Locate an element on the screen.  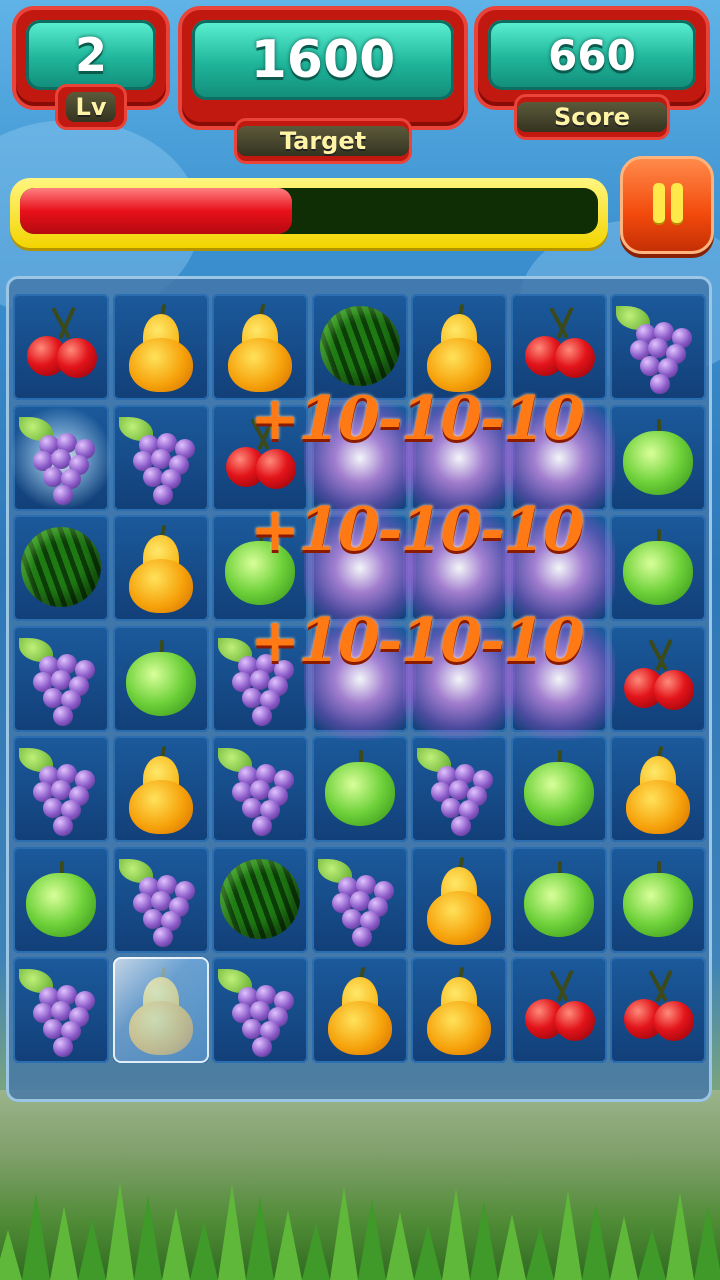
progress-track is located at coordinates (309, 211).